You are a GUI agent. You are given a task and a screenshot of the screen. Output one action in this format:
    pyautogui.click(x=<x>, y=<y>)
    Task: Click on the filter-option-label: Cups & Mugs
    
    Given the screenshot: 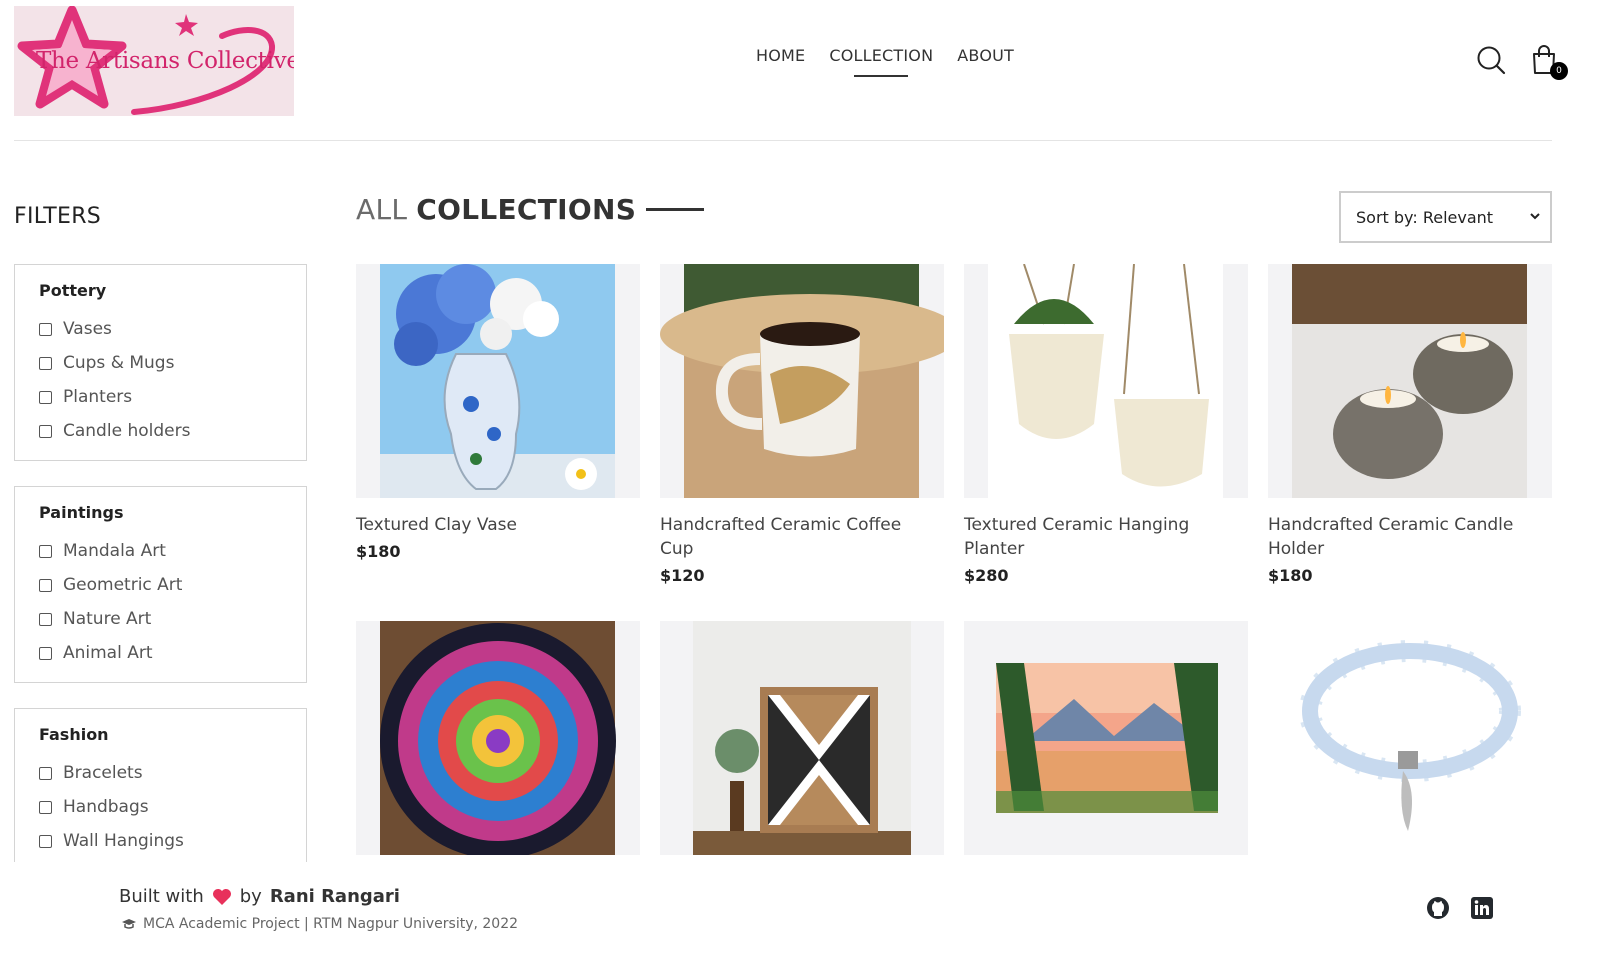 What is the action you would take?
    pyautogui.click(x=119, y=363)
    